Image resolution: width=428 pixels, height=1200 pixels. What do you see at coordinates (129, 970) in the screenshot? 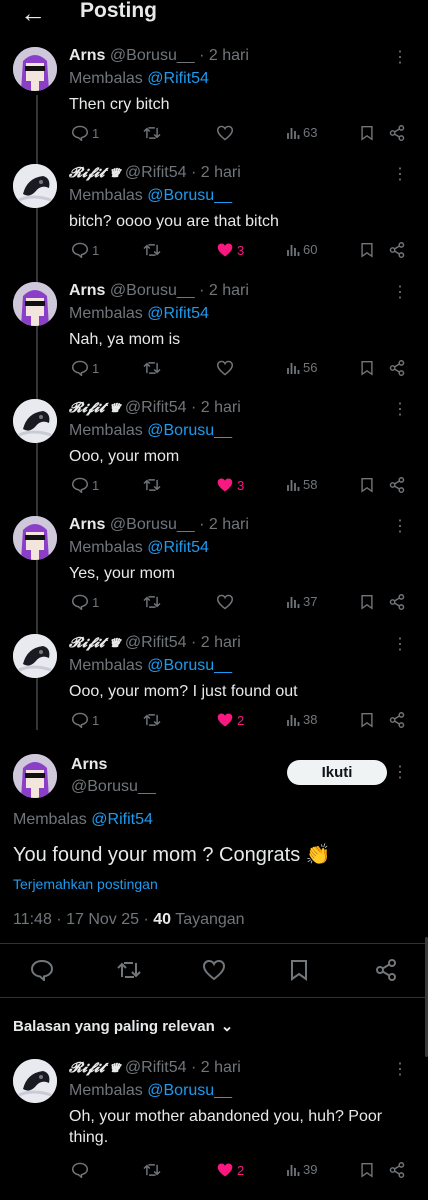
I see `repost-icon` at bounding box center [129, 970].